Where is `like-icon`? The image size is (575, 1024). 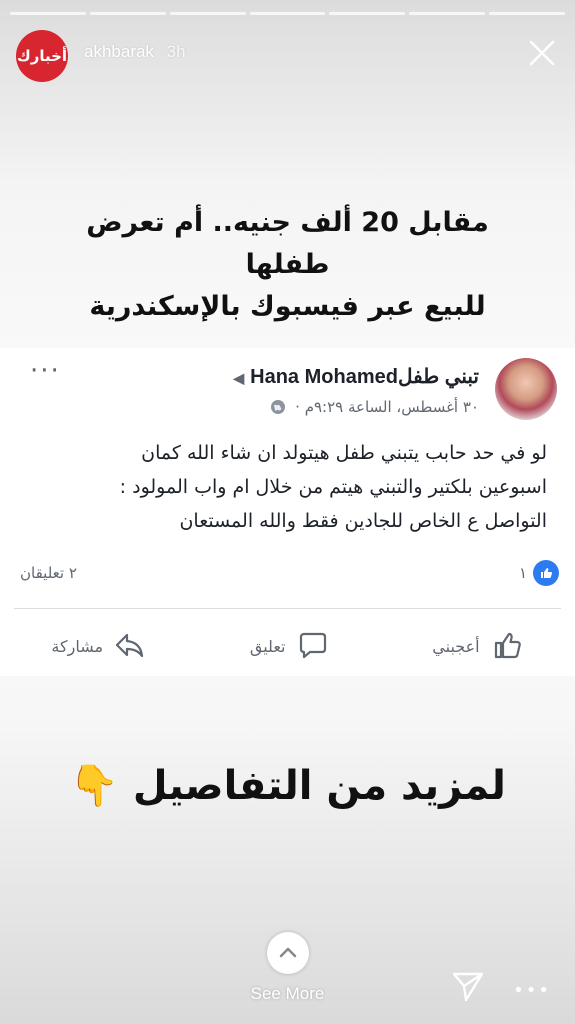
like-icon is located at coordinates (507, 645).